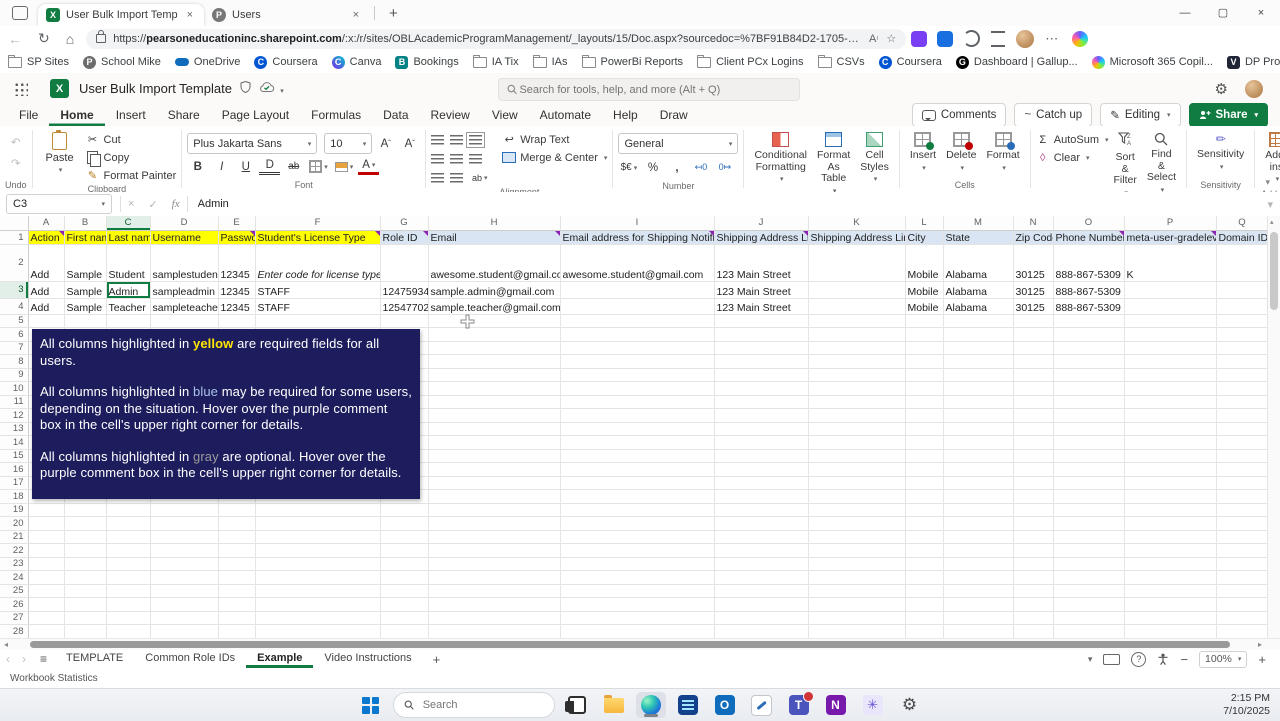 The width and height of the screenshot is (1280, 721). Describe the element at coordinates (85, 577) in the screenshot. I see `cell-B24` at that location.